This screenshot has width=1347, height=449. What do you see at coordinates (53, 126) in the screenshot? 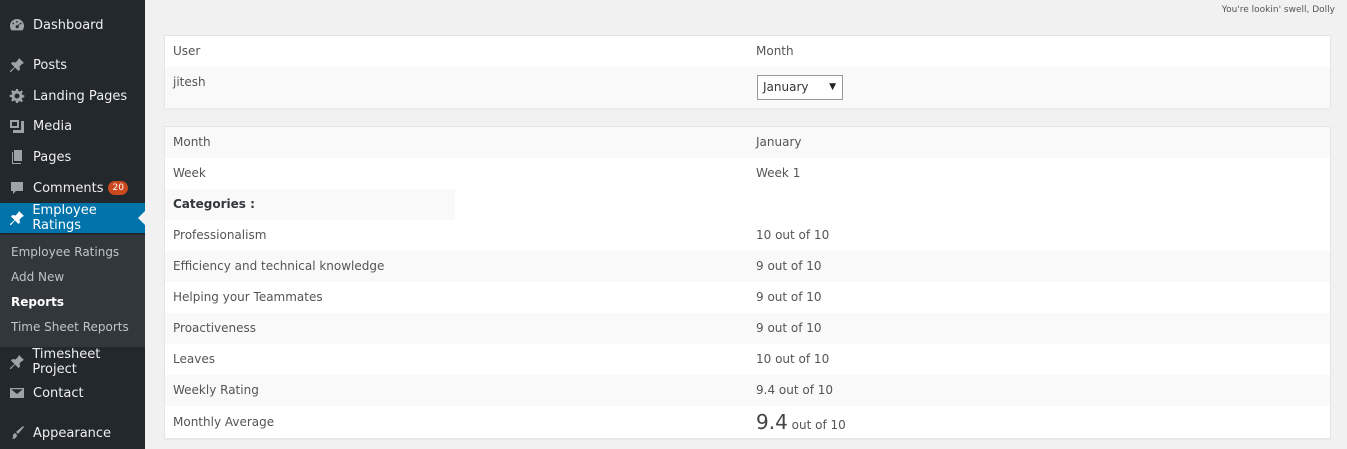
I see `menu-label: Media` at bounding box center [53, 126].